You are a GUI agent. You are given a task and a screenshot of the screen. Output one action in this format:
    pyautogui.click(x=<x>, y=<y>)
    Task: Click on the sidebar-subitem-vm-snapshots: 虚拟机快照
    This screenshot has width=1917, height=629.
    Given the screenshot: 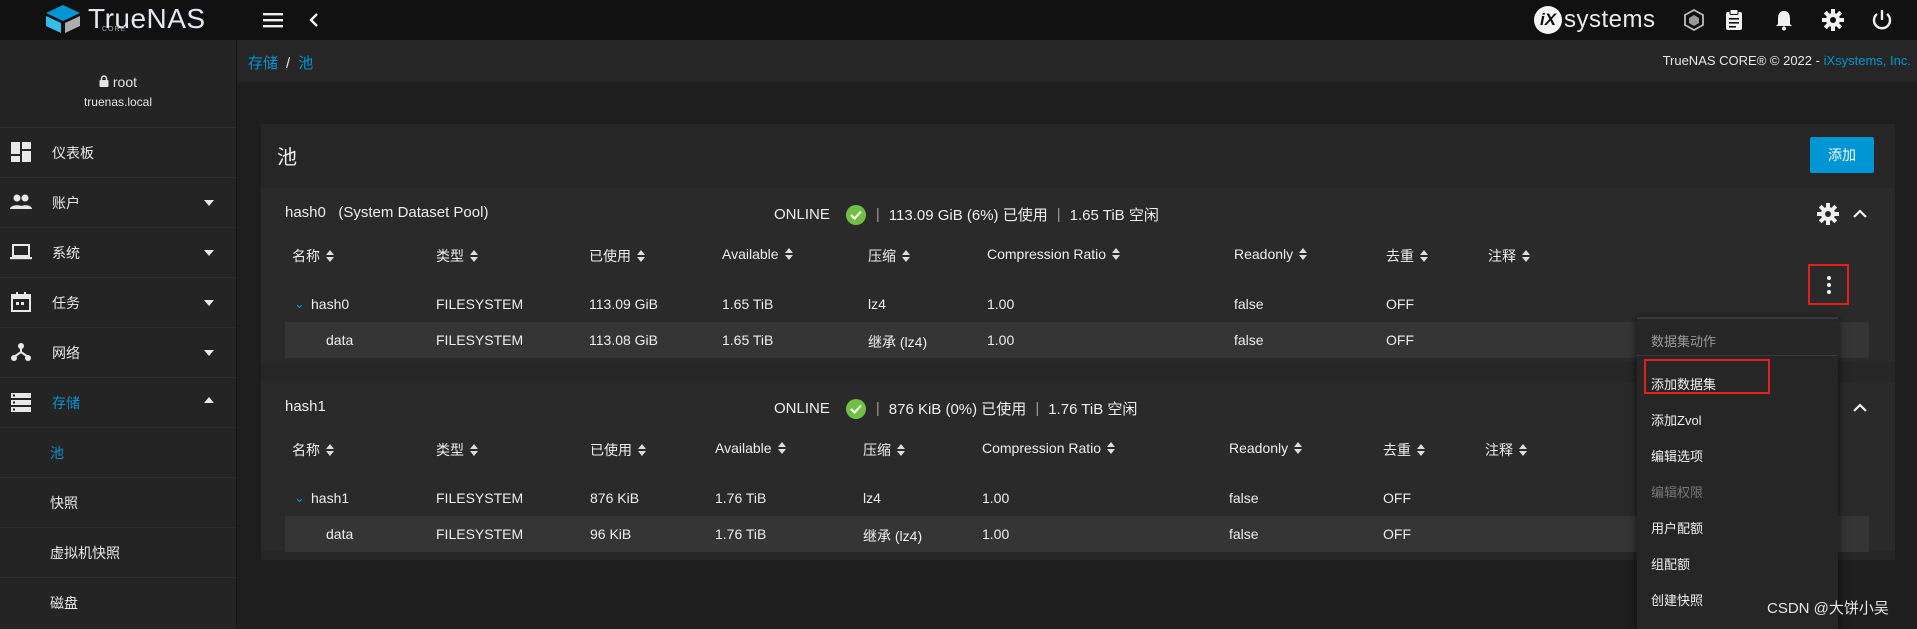 What is the action you would take?
    pyautogui.click(x=118, y=553)
    